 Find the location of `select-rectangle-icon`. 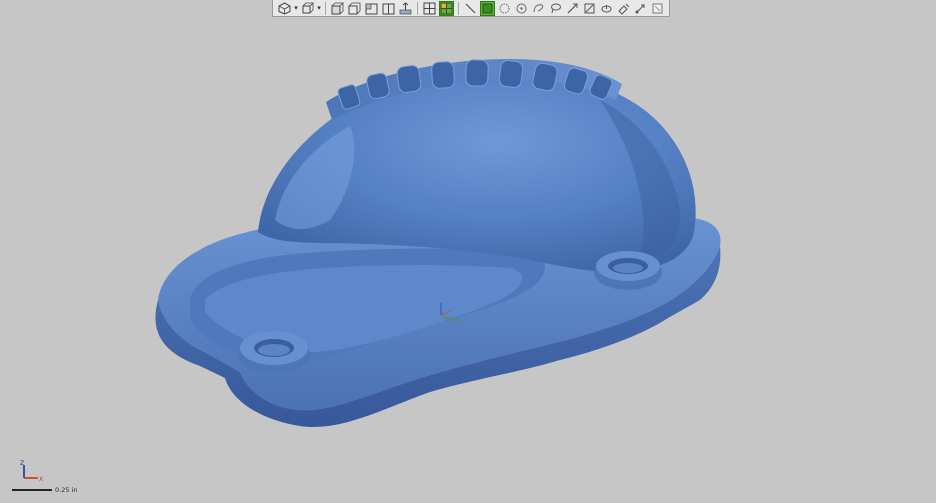

select-rectangle-icon is located at coordinates (487, 8).